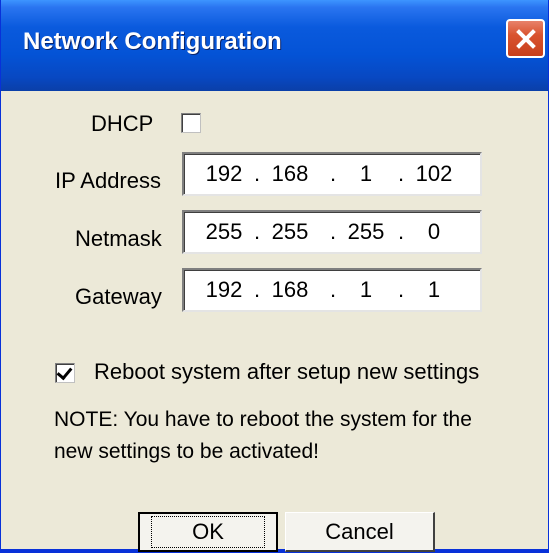 The height and width of the screenshot is (553, 549). I want to click on close-button, so click(525, 38).